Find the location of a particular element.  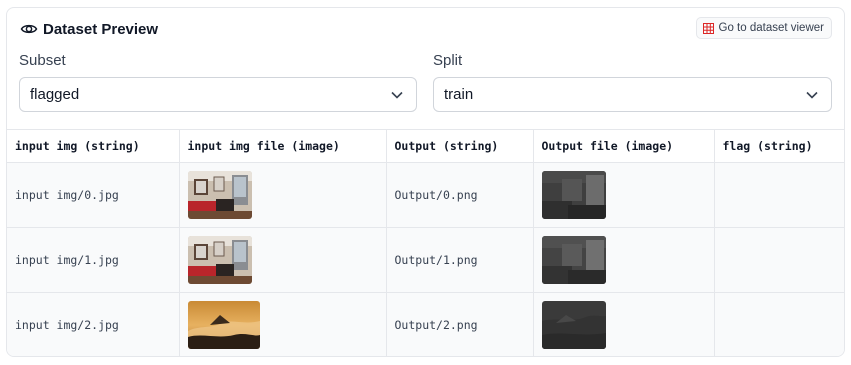

split-select: train is located at coordinates (632, 94).